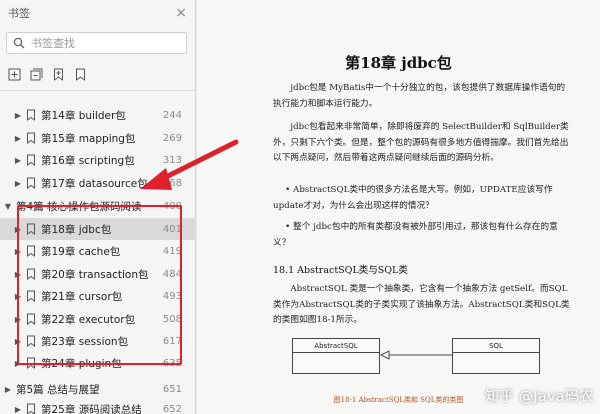 Image resolution: width=600 pixels, height=414 pixels. I want to click on bookmark-item: ▶ 第17章 datasource包 368, so click(98, 183).